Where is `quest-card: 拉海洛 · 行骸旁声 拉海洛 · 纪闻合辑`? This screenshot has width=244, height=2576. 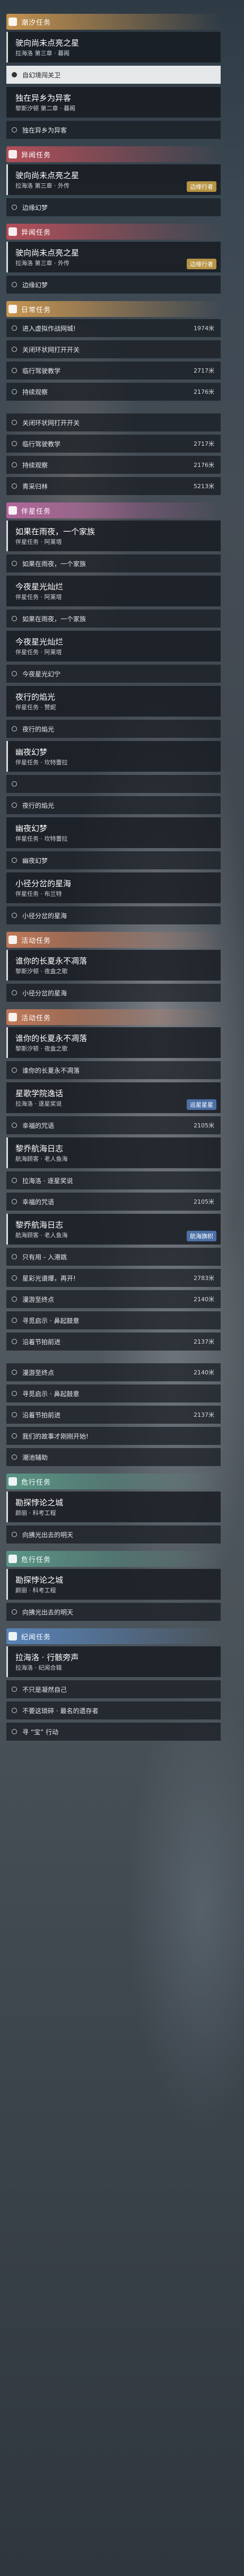
quest-card: 拉海洛 · 行骸旁声 拉海洛 · 纪闻合辑 is located at coordinates (114, 1661).